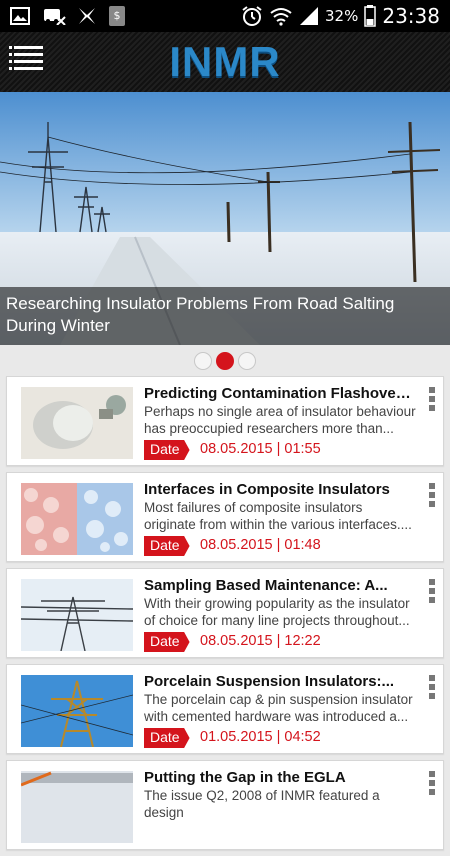 The height and width of the screenshot is (856, 450). I want to click on gallery-icon, so click(20, 16).